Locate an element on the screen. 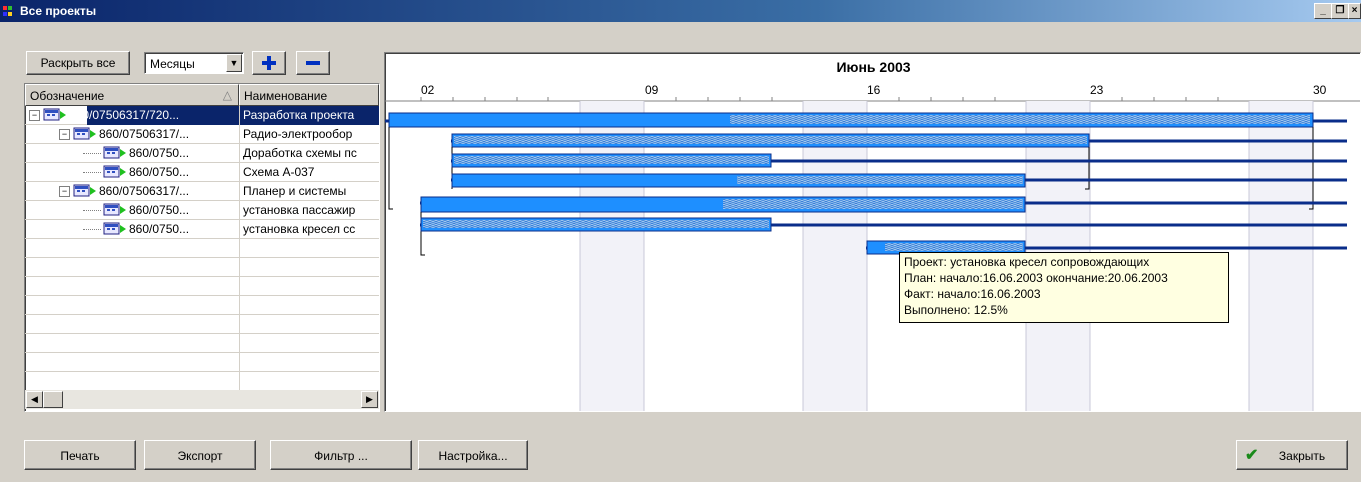 This screenshot has height=482, width=1361. column-header-name: Наименование is located at coordinates (309, 95).